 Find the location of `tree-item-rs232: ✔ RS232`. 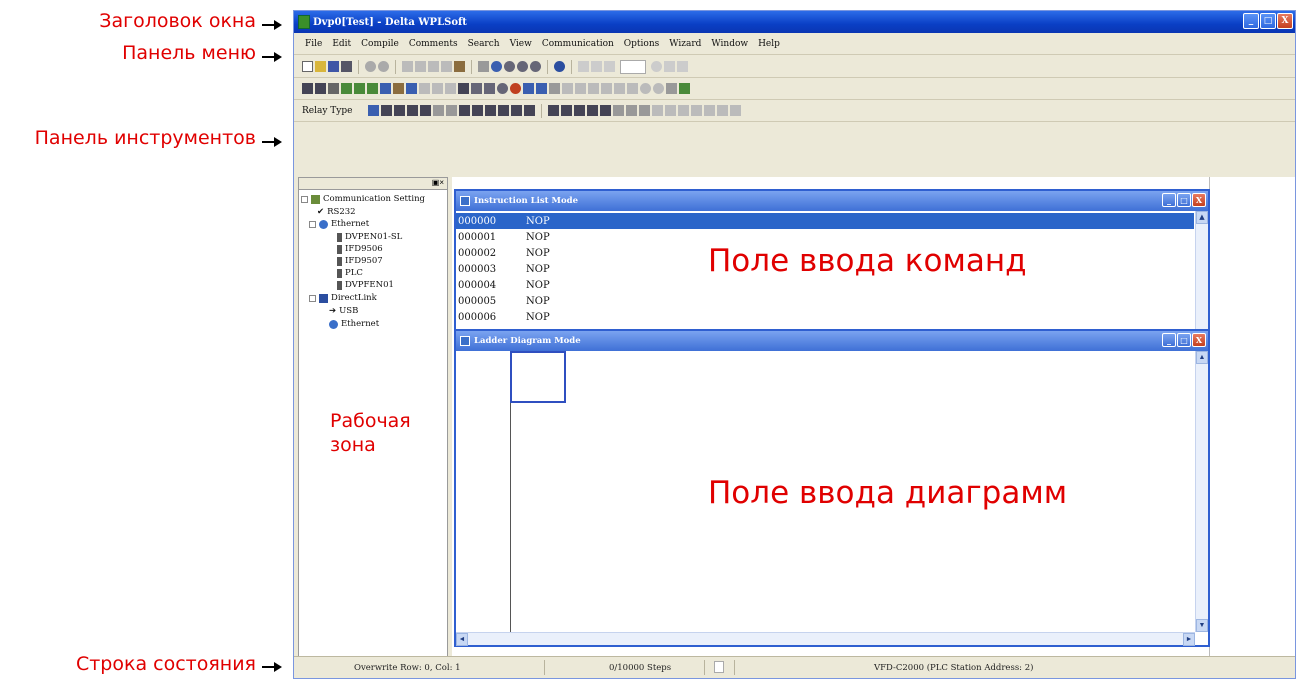

tree-item-rs232: ✔ RS232 is located at coordinates (336, 212).